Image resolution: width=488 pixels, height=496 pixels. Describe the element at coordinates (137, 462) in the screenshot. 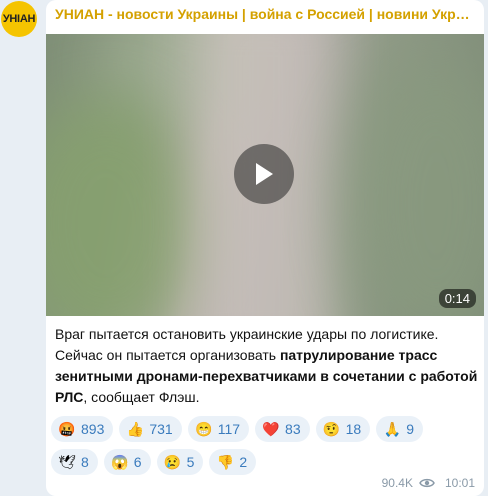

I see `reaction-count: 6` at that location.